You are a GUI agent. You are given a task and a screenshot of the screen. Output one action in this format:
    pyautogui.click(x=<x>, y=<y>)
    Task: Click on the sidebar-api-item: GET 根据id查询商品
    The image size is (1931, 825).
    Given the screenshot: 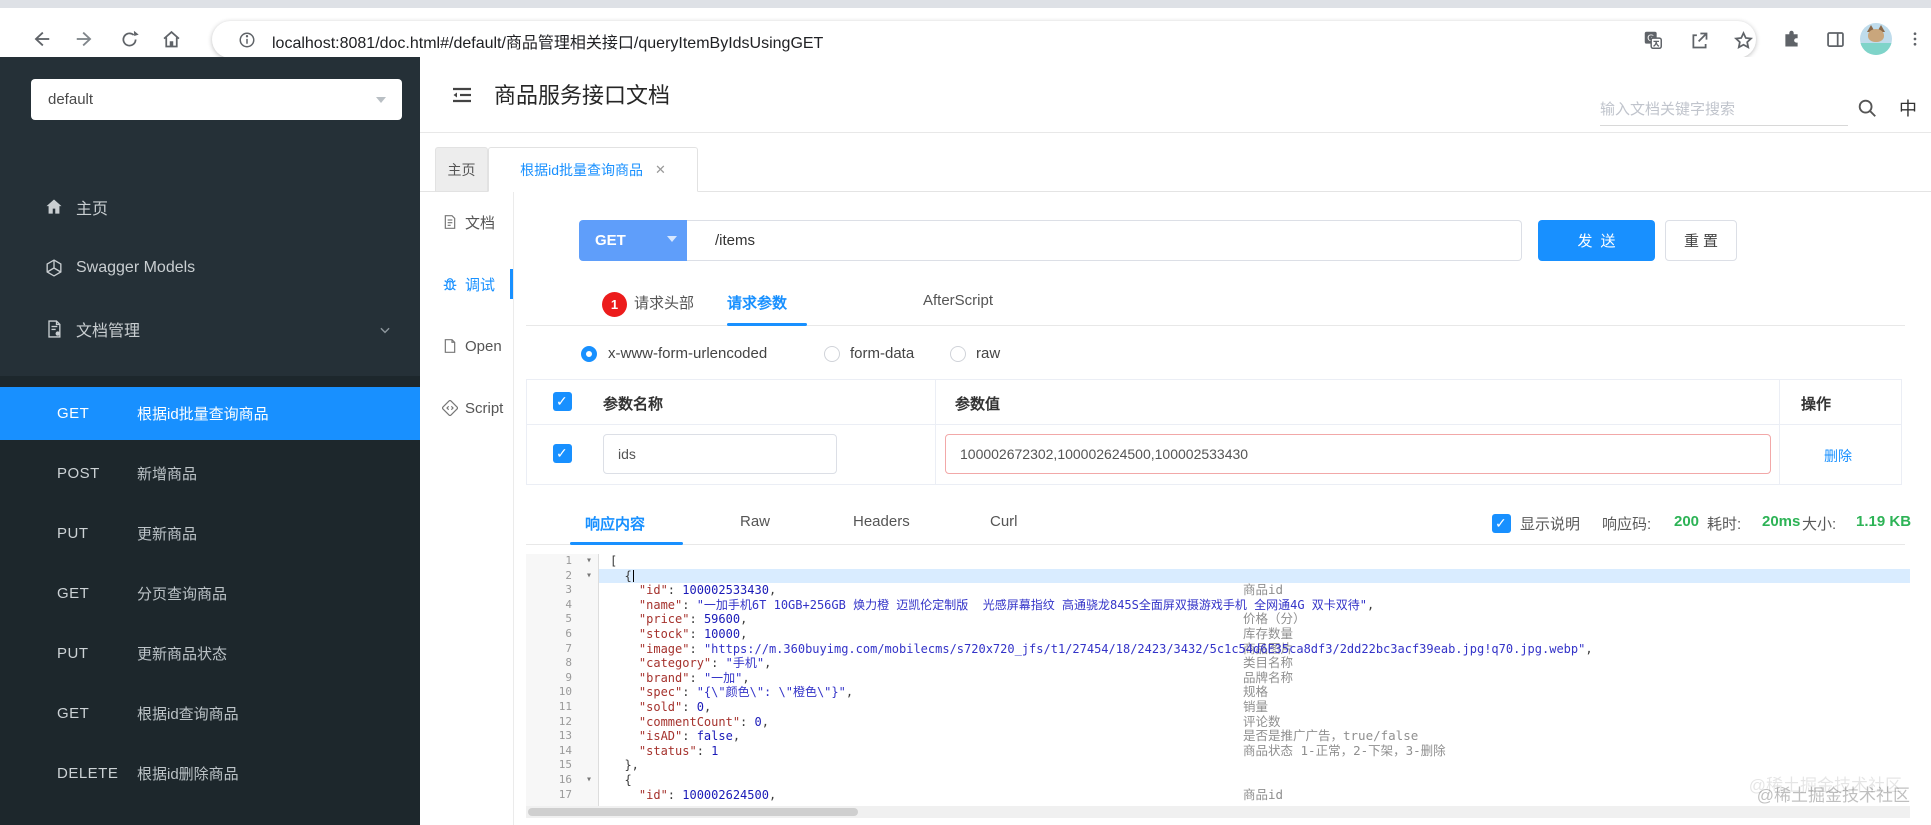 What is the action you would take?
    pyautogui.click(x=210, y=713)
    